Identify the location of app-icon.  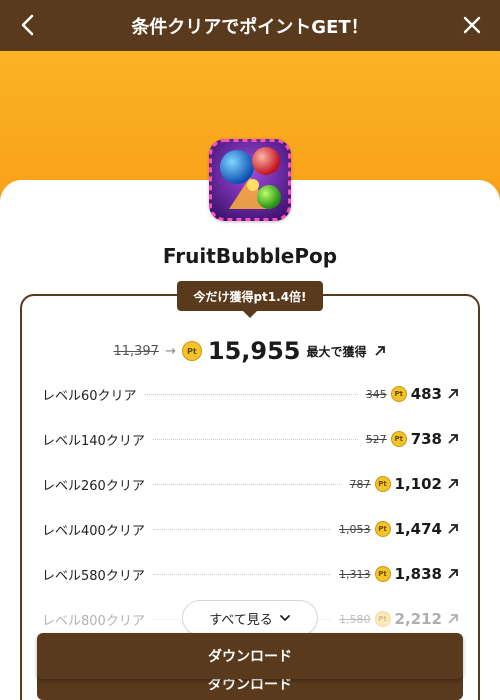
(250, 180).